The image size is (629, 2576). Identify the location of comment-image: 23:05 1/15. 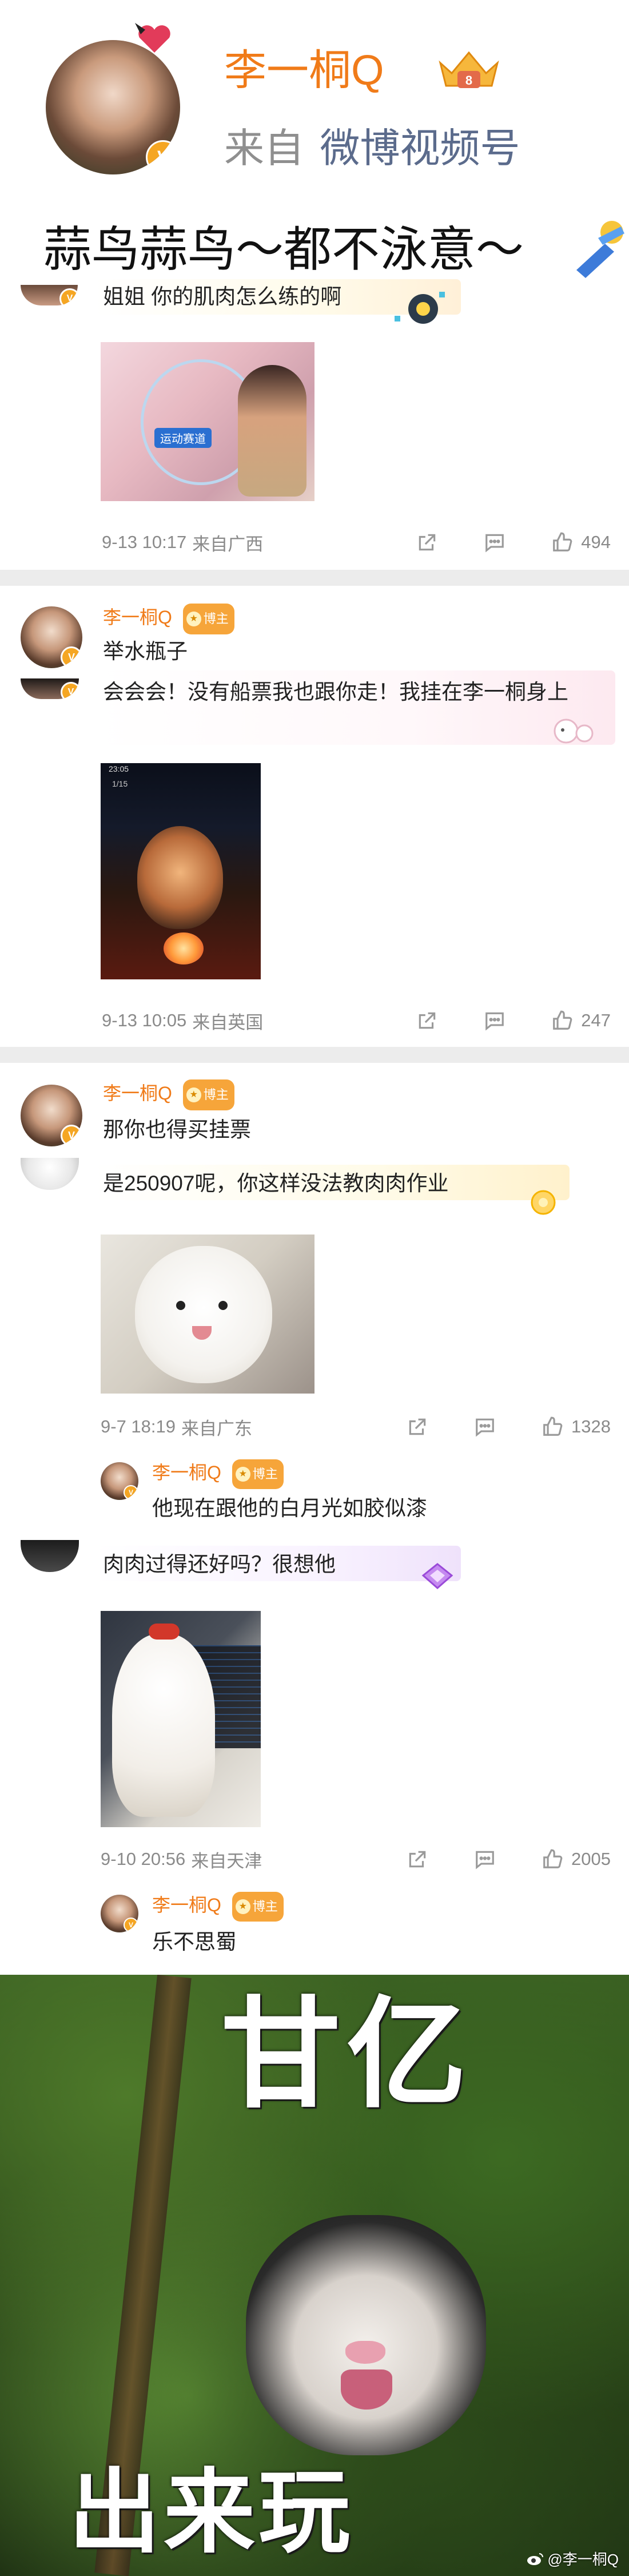
(181, 871).